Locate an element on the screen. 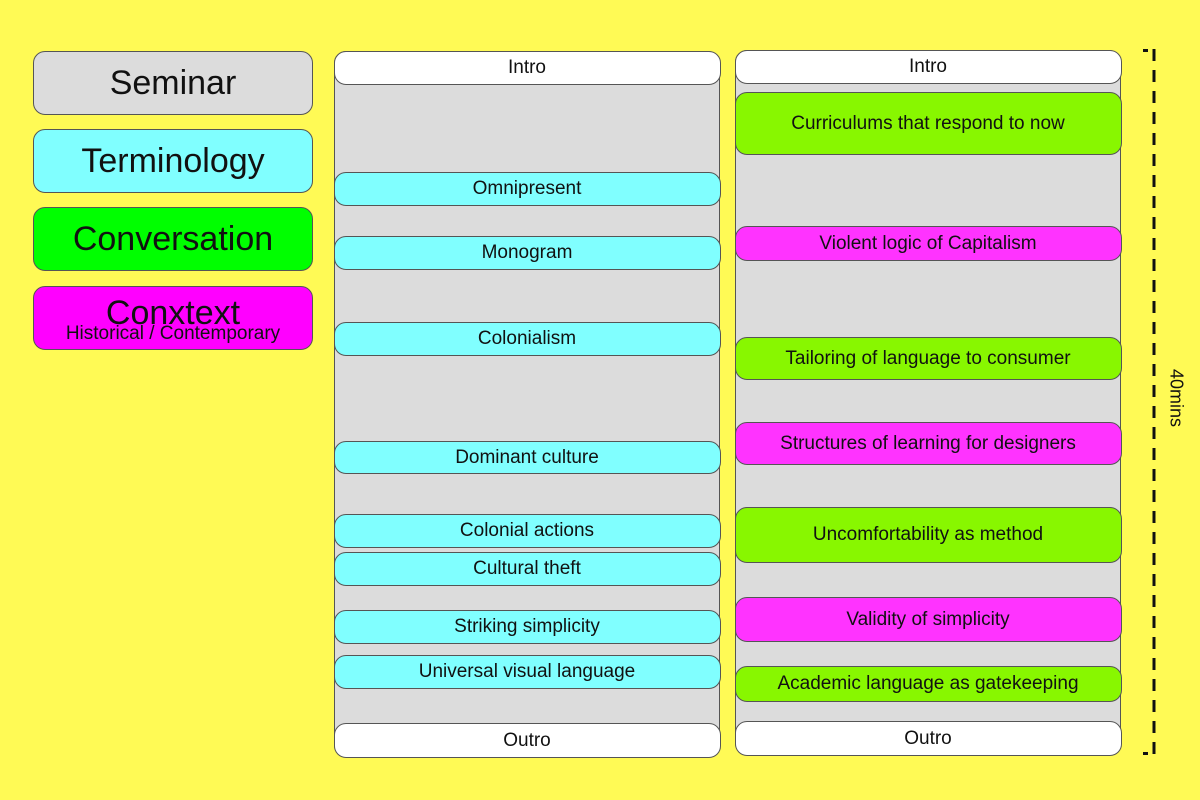 This screenshot has height=800, width=1200. slot-item: Colonial actions is located at coordinates (527, 531).